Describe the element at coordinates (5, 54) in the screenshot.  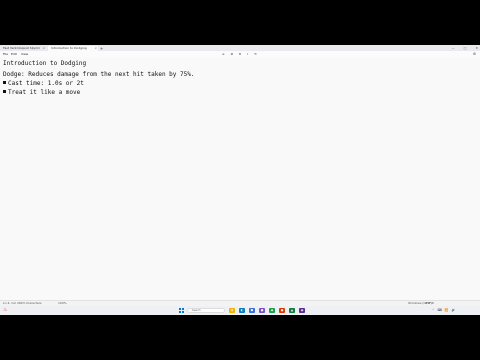
I see `menu-file: File` at that location.